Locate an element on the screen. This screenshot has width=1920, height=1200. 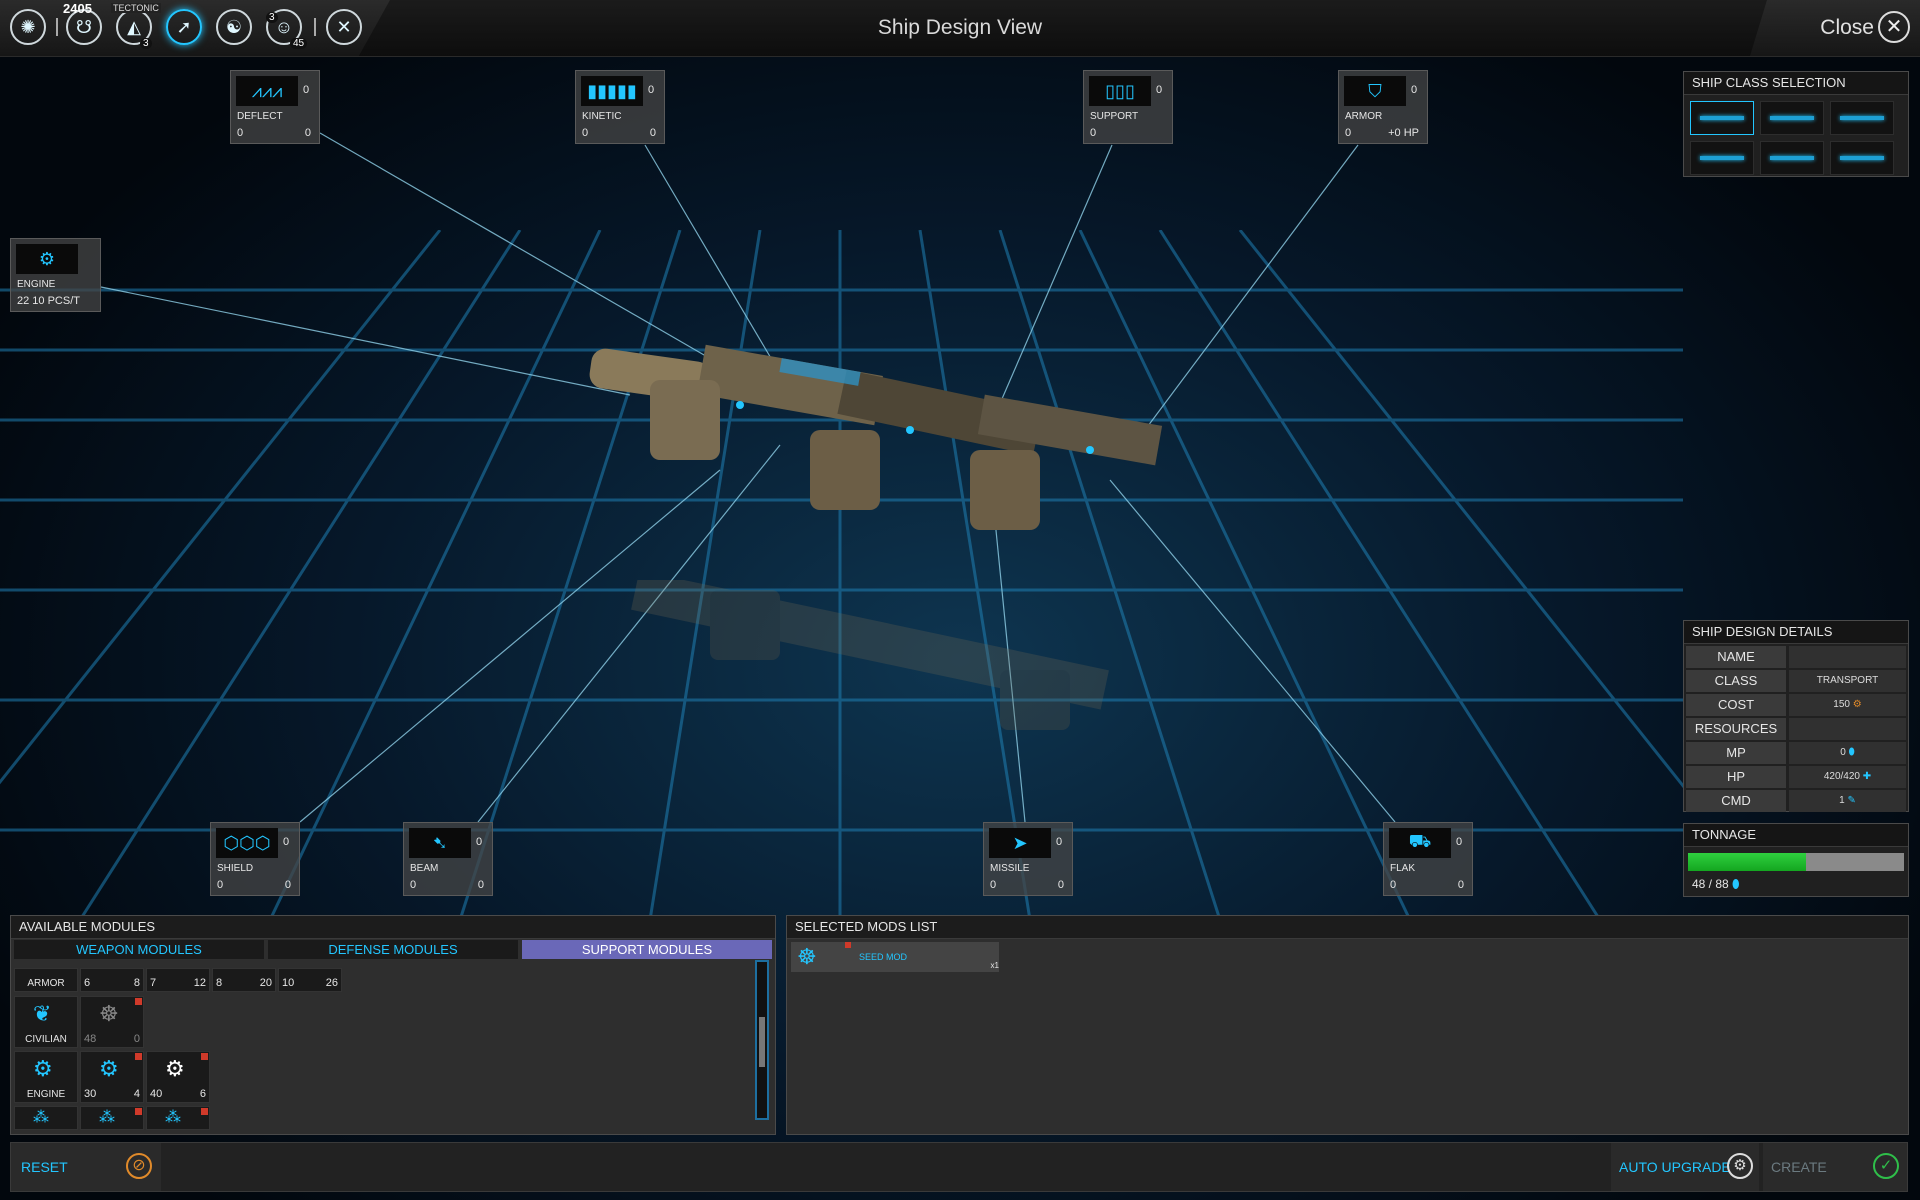
module-stat: 40 is located at coordinates (156, 1094).